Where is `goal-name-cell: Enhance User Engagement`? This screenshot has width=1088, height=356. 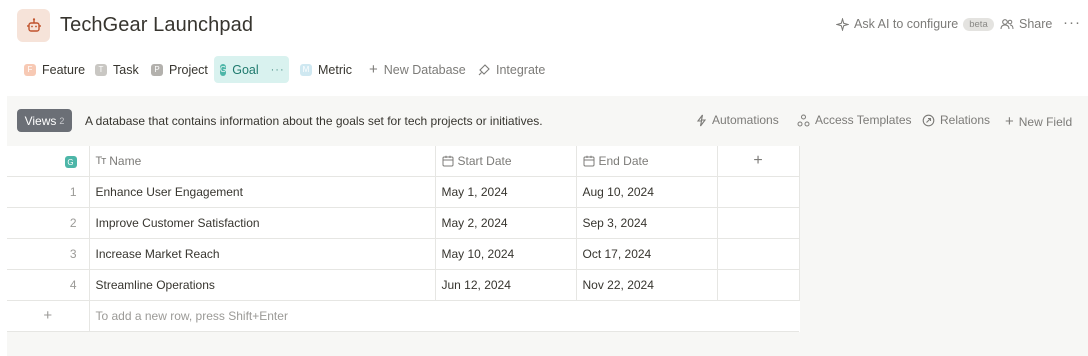 goal-name-cell: Enhance User Engagement is located at coordinates (262, 192).